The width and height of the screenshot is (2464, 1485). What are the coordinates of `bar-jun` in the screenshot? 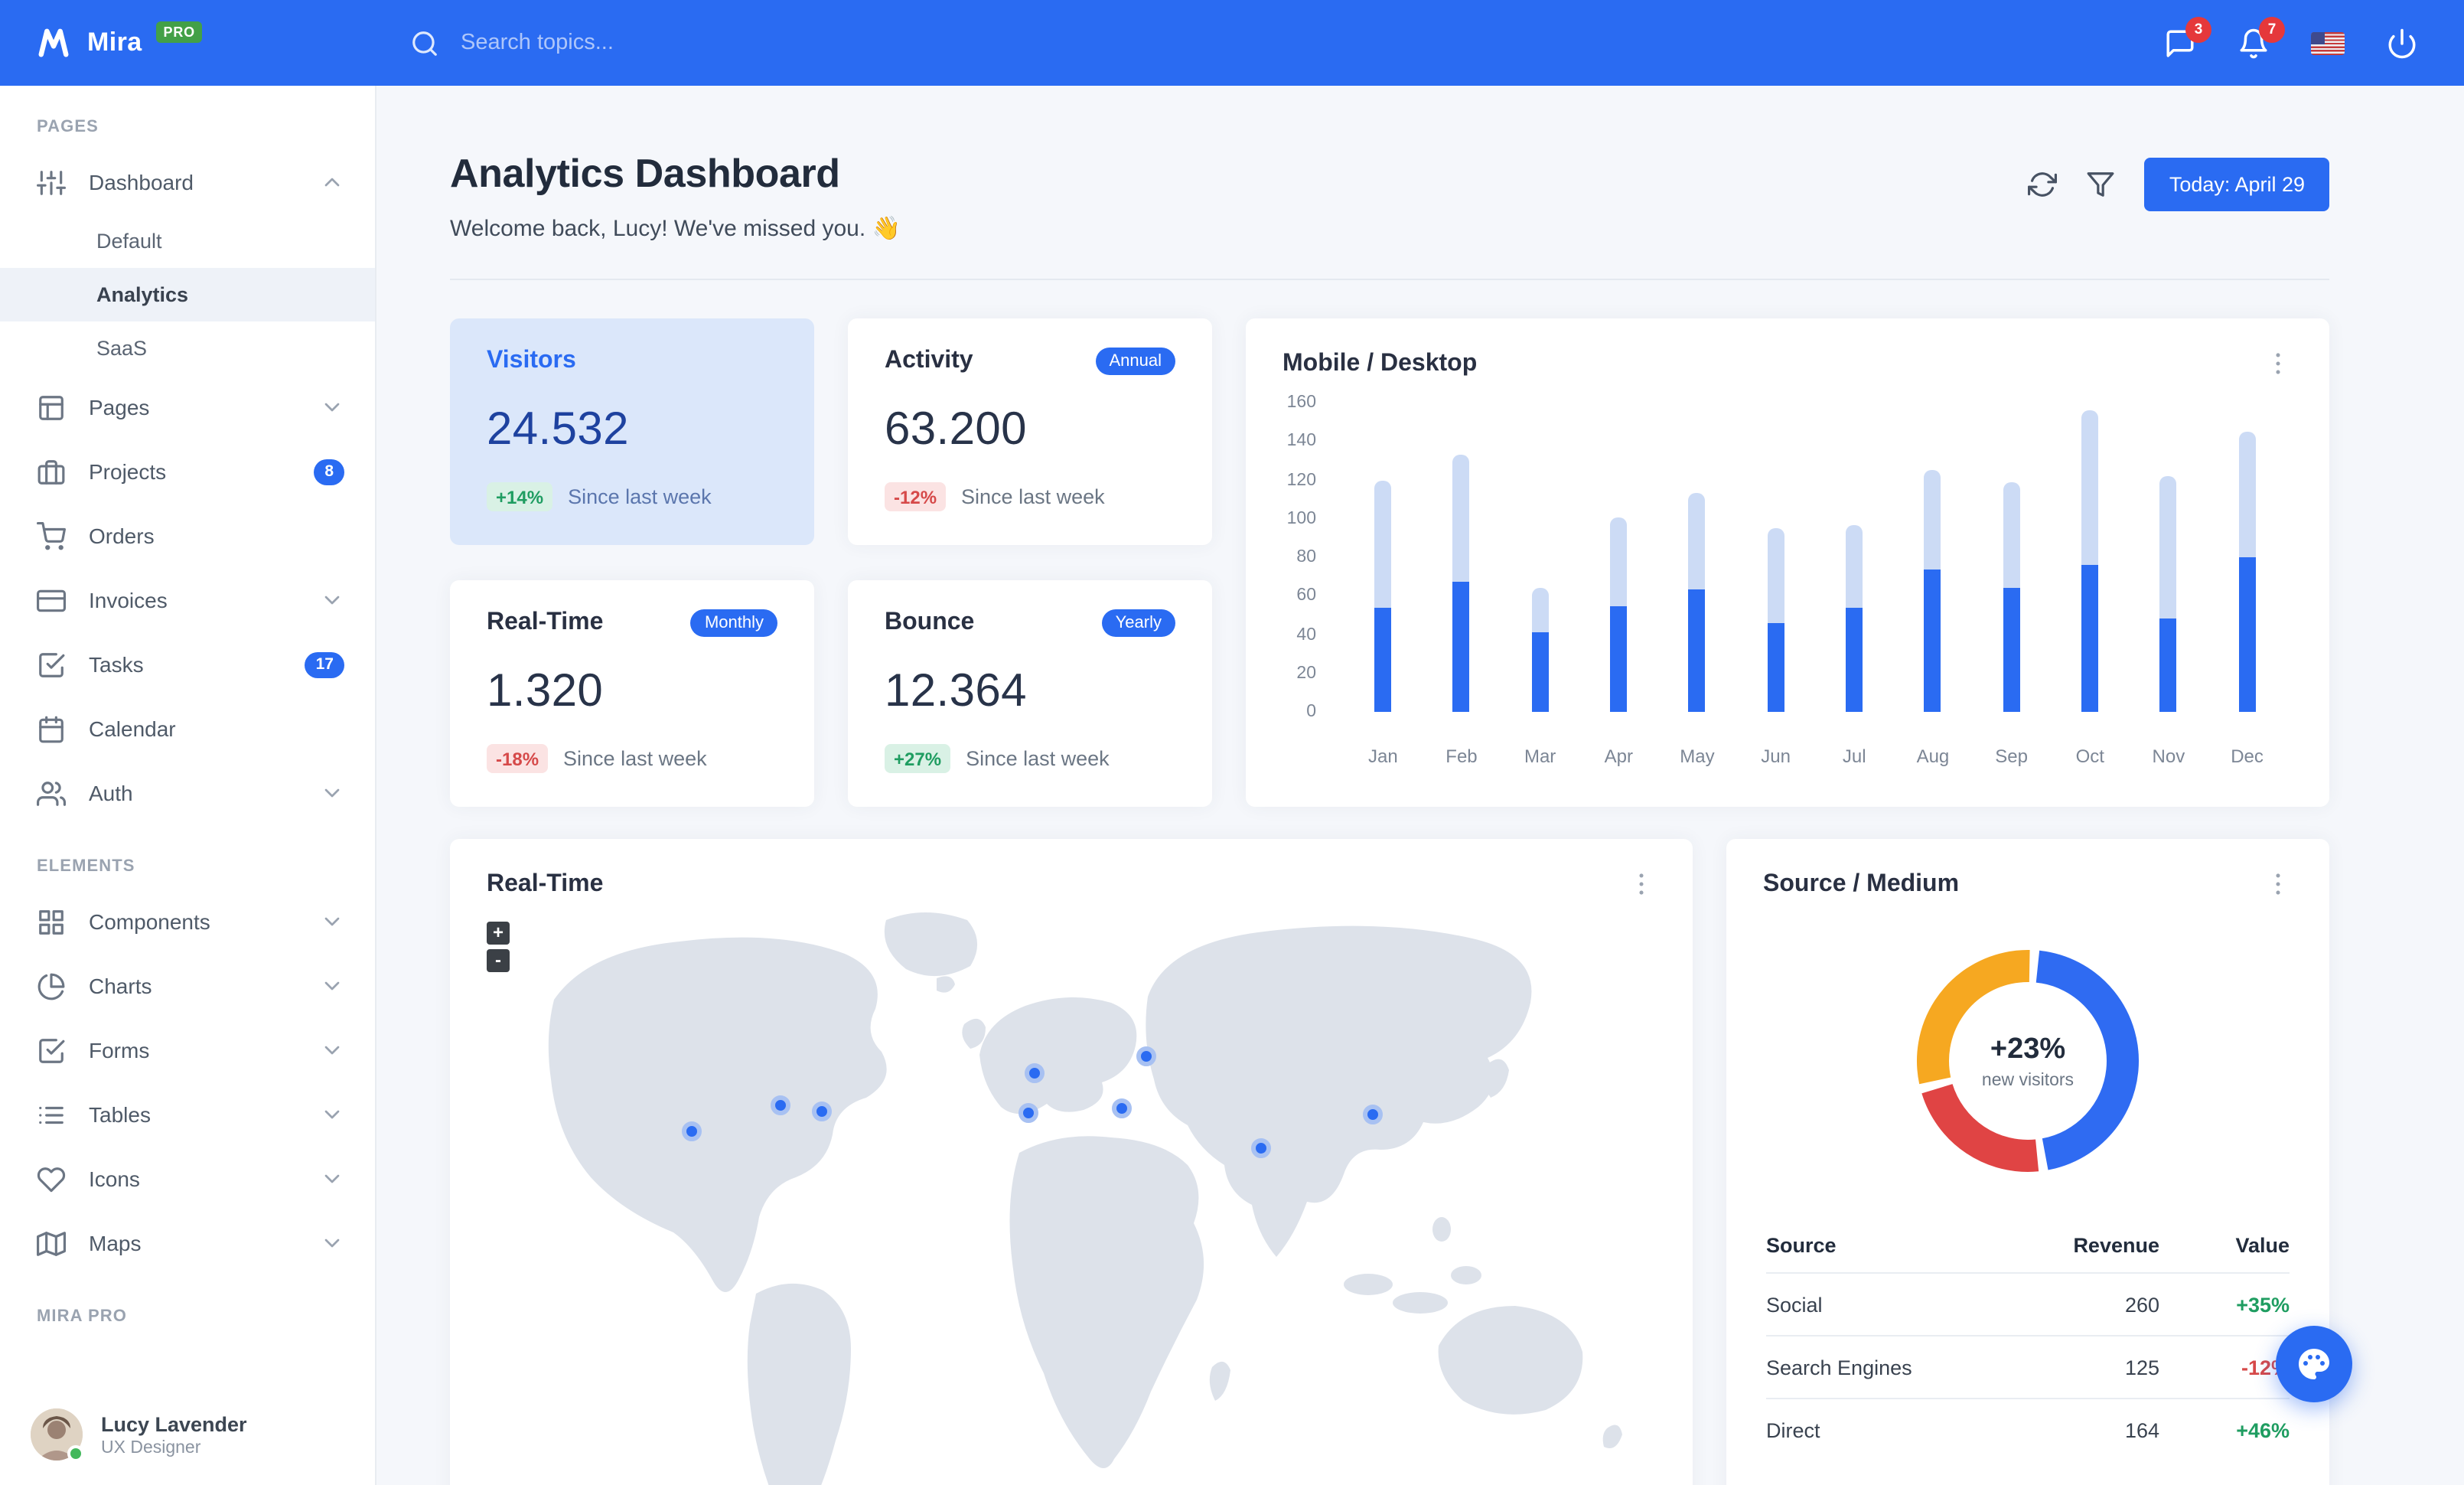 It's located at (1776, 557).